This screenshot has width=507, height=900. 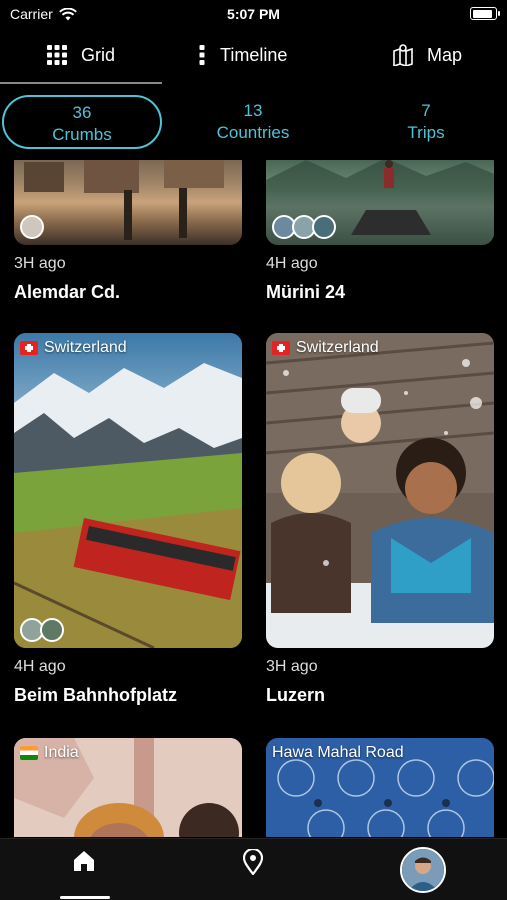 What do you see at coordinates (96, 695) in the screenshot?
I see `crumb-place: Beim Bahnhofplatz` at bounding box center [96, 695].